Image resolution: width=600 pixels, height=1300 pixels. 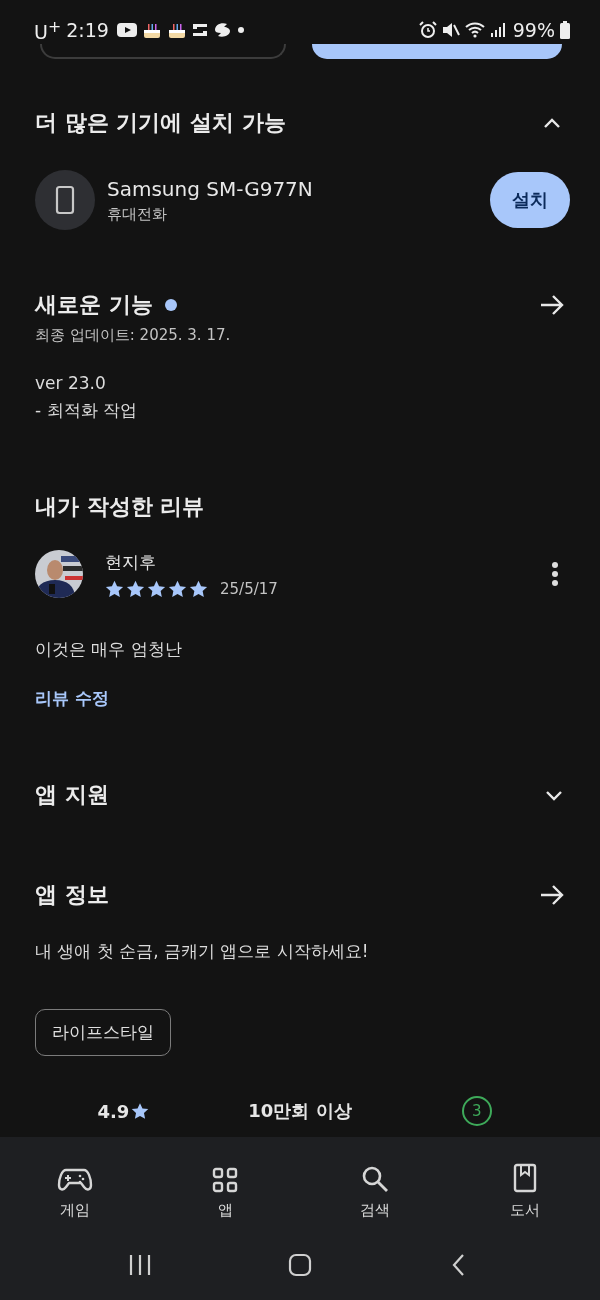 What do you see at coordinates (450, 30) in the screenshot?
I see `mute-icon` at bounding box center [450, 30].